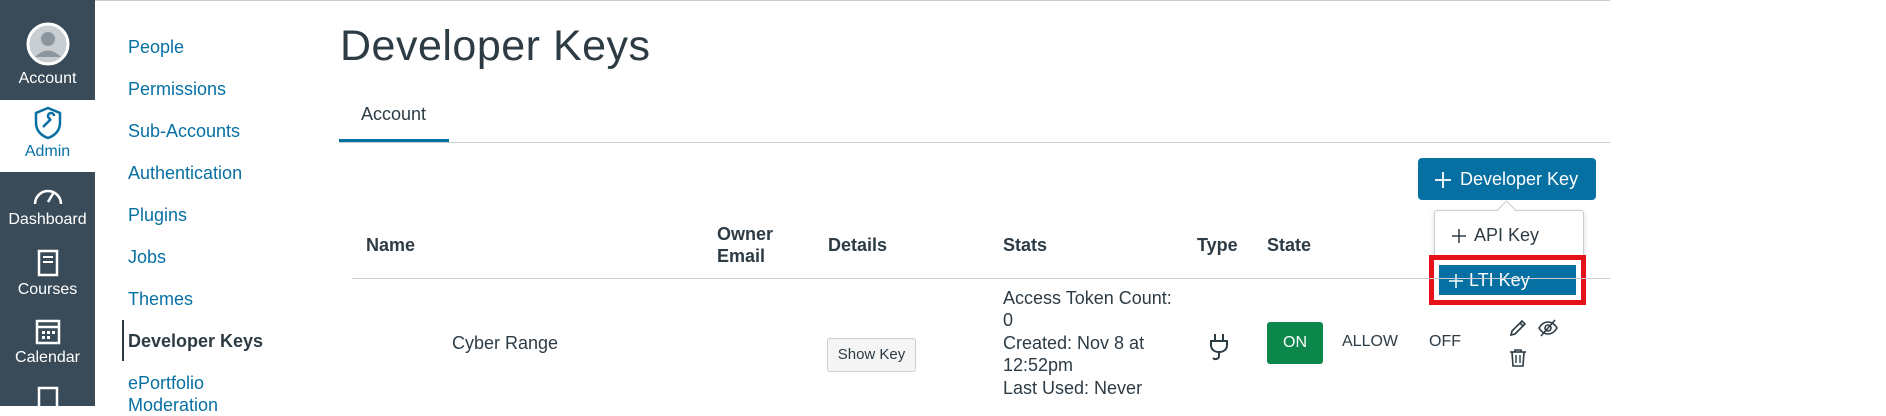 The width and height of the screenshot is (1886, 416). I want to click on global-nav-inbox, so click(47, 399).